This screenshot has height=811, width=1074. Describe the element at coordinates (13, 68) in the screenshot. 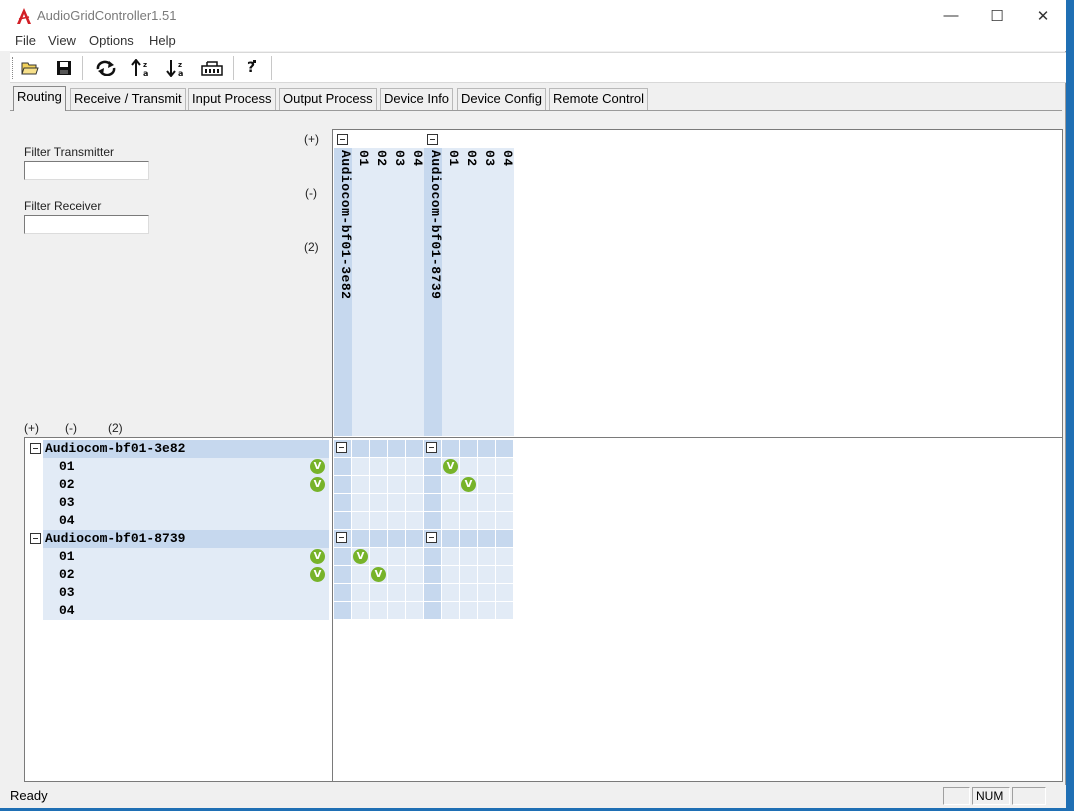

I see `toolbar-grip` at that location.